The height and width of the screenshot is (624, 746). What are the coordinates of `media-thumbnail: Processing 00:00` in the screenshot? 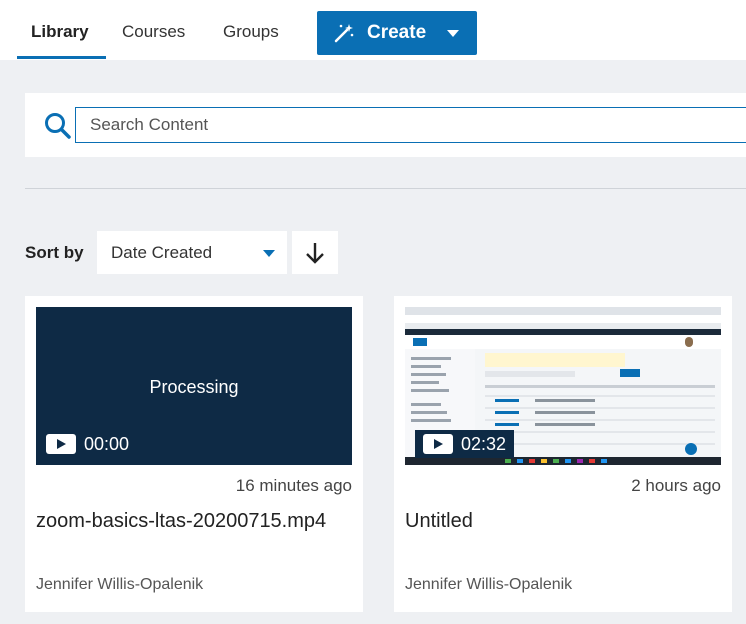 It's located at (194, 386).